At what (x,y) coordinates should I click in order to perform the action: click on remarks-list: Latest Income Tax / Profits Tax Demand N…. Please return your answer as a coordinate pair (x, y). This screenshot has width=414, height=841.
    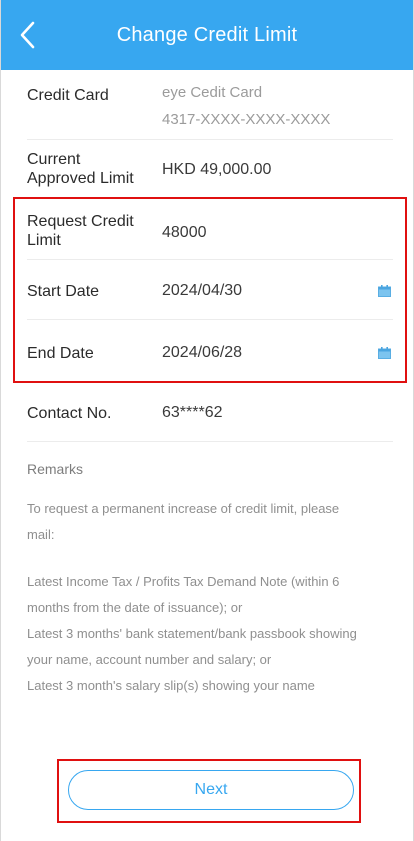
    Looking at the image, I should click on (207, 634).